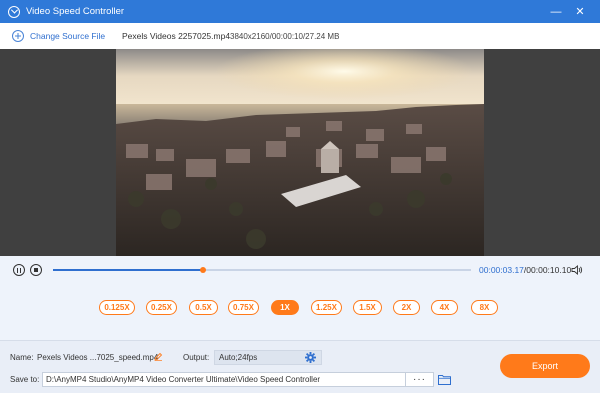  I want to click on time-display: 00:00:03.17/00:00:10.10, so click(525, 270).